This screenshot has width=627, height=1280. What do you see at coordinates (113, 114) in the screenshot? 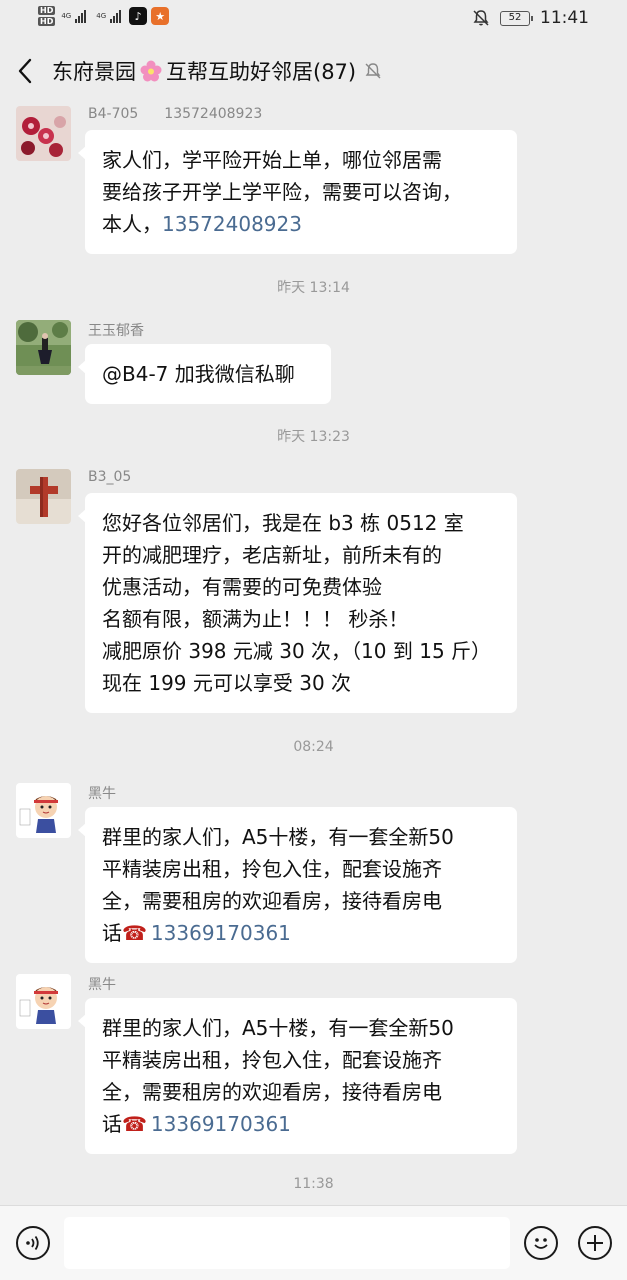
I see `sender-label: B4-705` at bounding box center [113, 114].